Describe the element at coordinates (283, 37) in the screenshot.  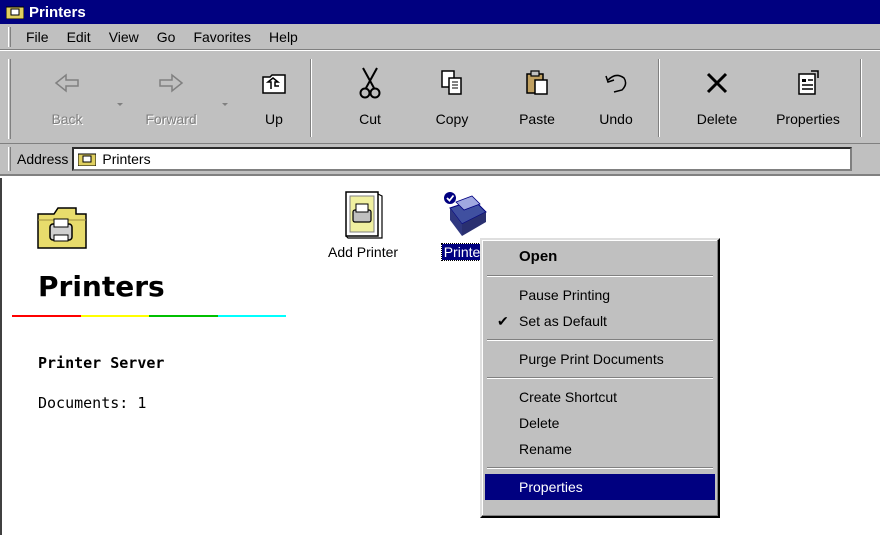
I see `menu-help: Help` at that location.